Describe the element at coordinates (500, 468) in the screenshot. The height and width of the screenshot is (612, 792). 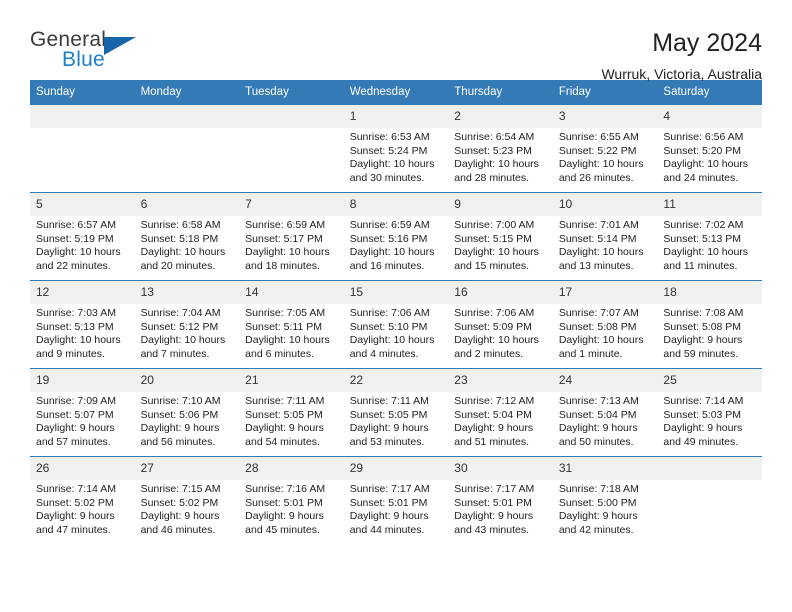
I see `day-number: 30` at that location.